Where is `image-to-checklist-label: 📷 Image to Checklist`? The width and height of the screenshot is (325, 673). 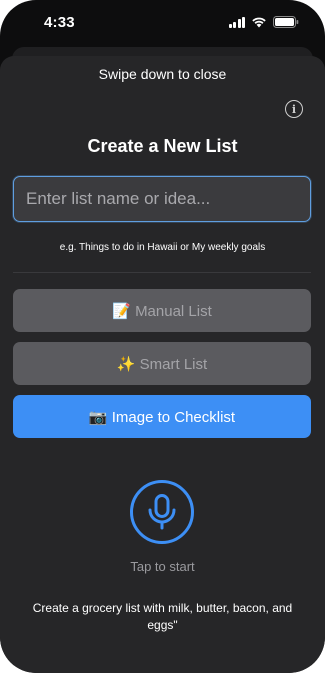 image-to-checklist-label: 📷 Image to Checklist is located at coordinates (162, 417).